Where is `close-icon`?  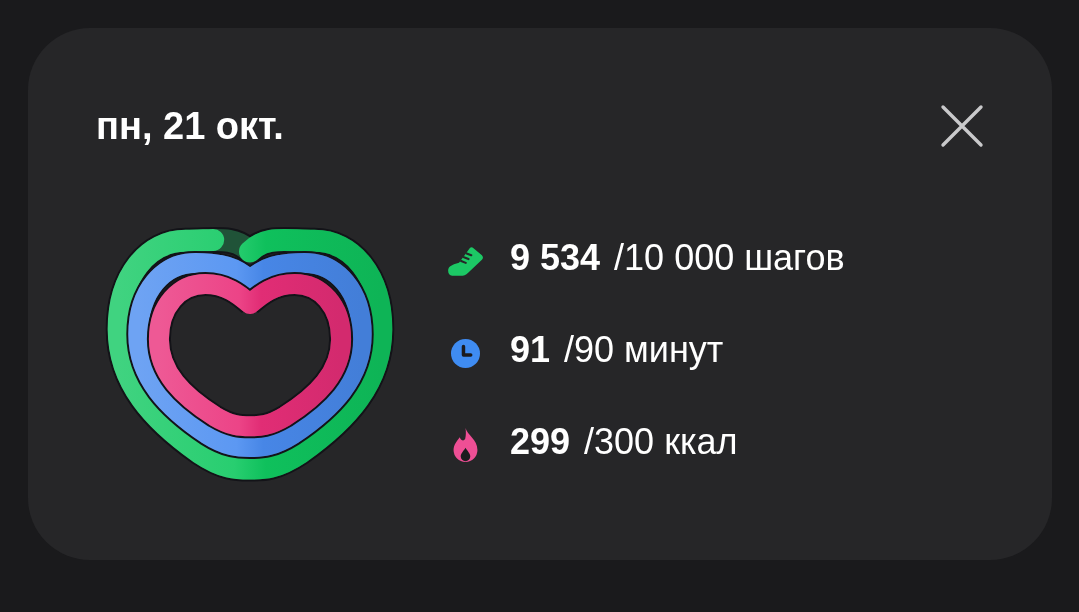 close-icon is located at coordinates (962, 126).